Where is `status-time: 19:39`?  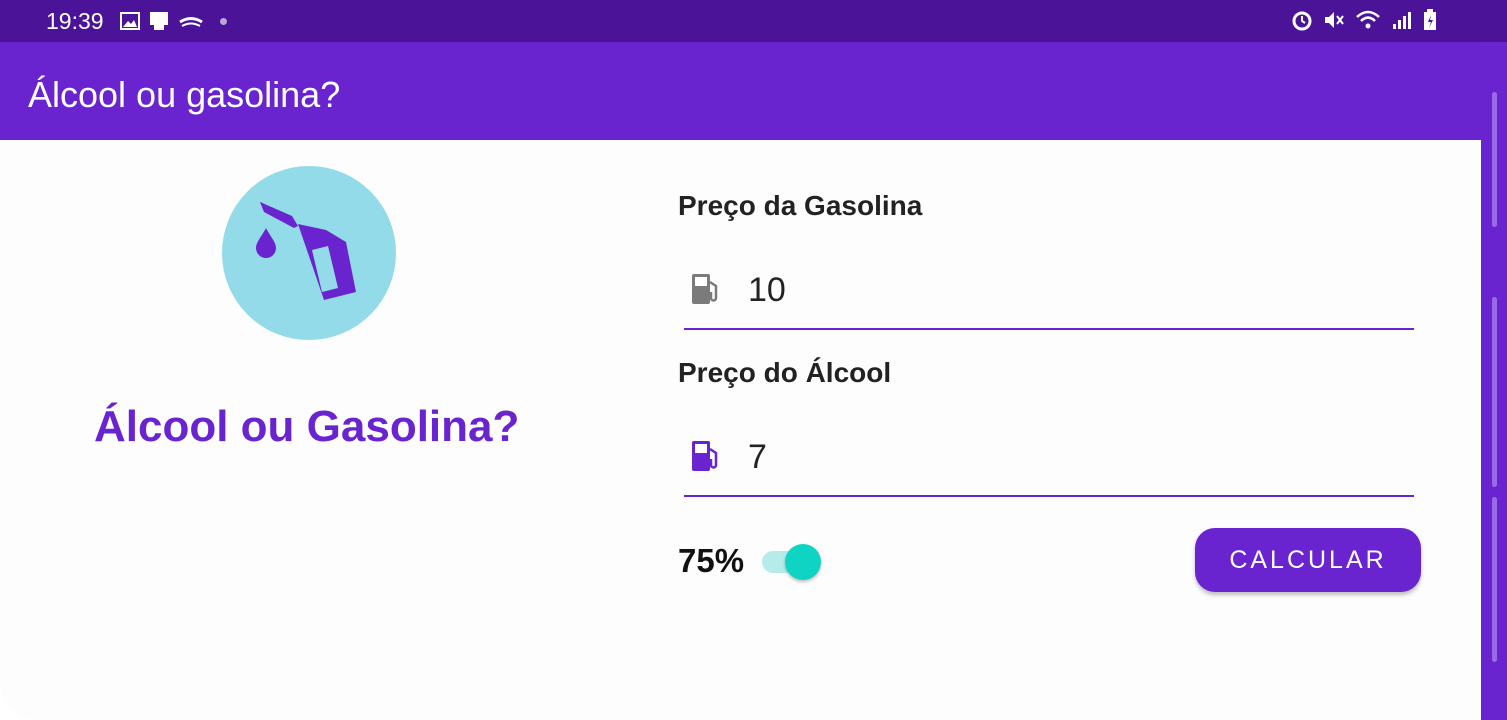
status-time: 19:39 is located at coordinates (75, 21).